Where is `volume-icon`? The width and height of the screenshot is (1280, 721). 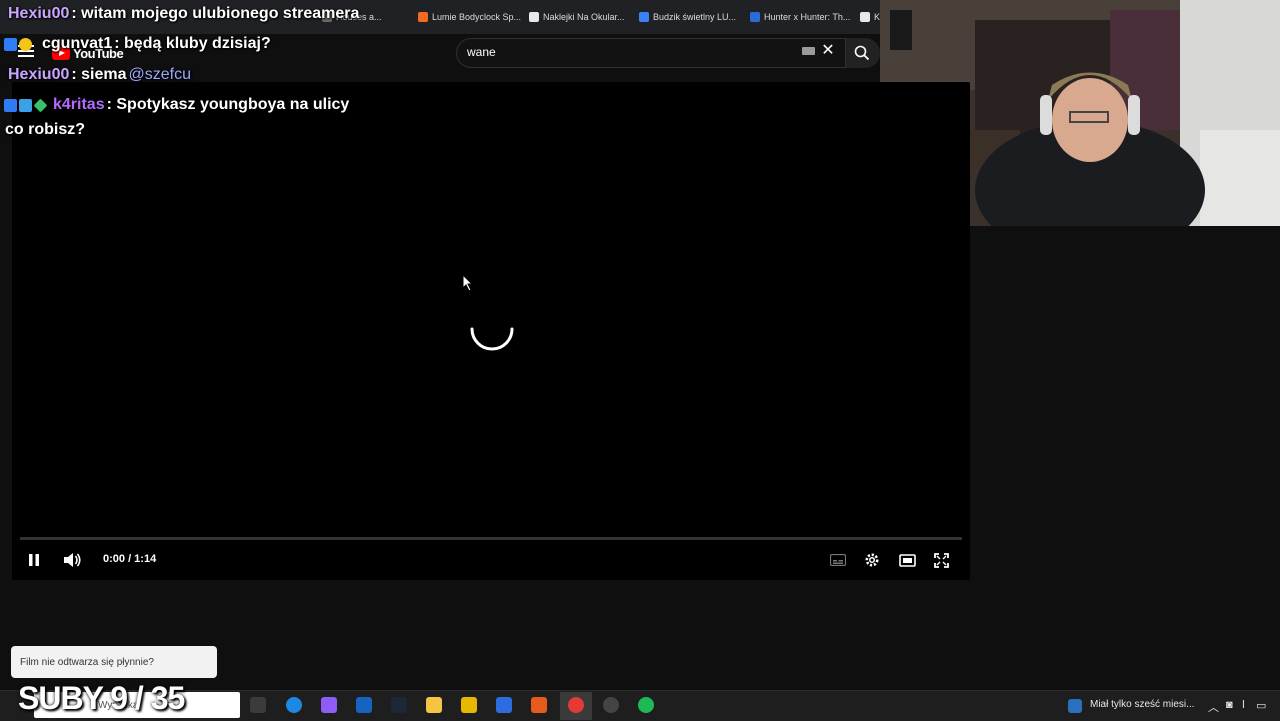 volume-icon is located at coordinates (72, 560).